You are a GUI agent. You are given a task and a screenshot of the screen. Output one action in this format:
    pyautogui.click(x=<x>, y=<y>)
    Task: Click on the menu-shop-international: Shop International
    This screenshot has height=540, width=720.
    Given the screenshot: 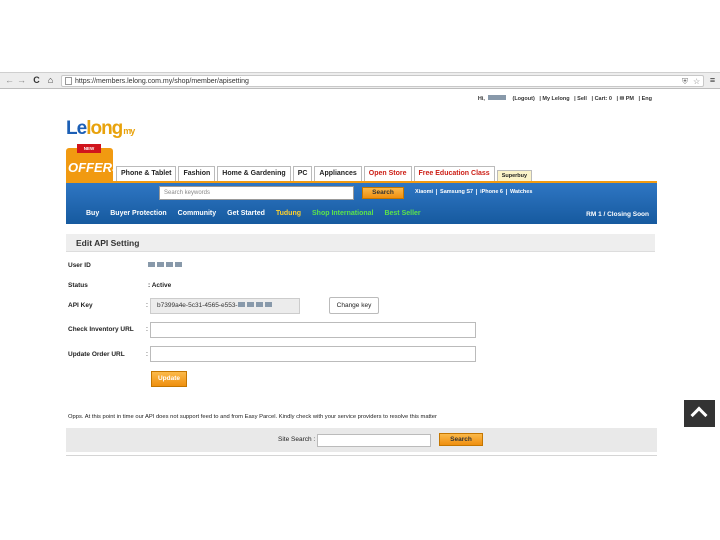 What is the action you would take?
    pyautogui.click(x=342, y=213)
    